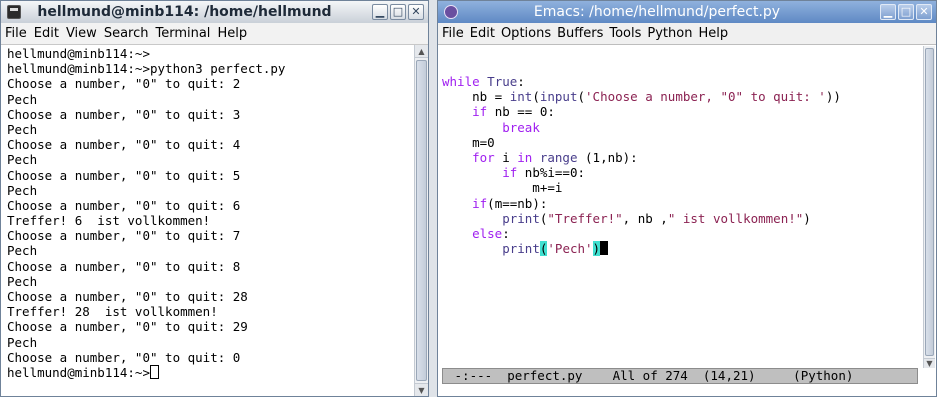  Describe the element at coordinates (154, 371) in the screenshot. I see `terminal-cursor` at that location.